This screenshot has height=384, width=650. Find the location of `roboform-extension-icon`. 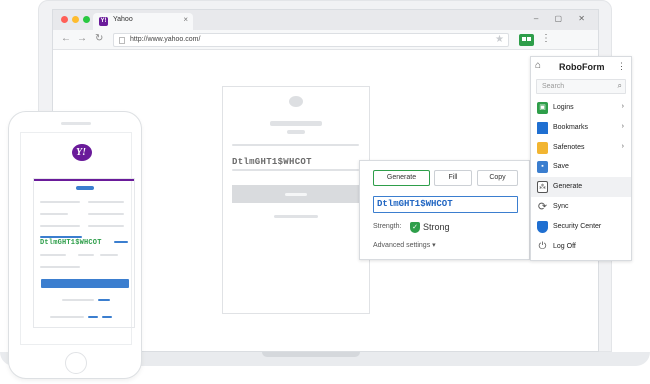

roboform-extension-icon is located at coordinates (526, 40).